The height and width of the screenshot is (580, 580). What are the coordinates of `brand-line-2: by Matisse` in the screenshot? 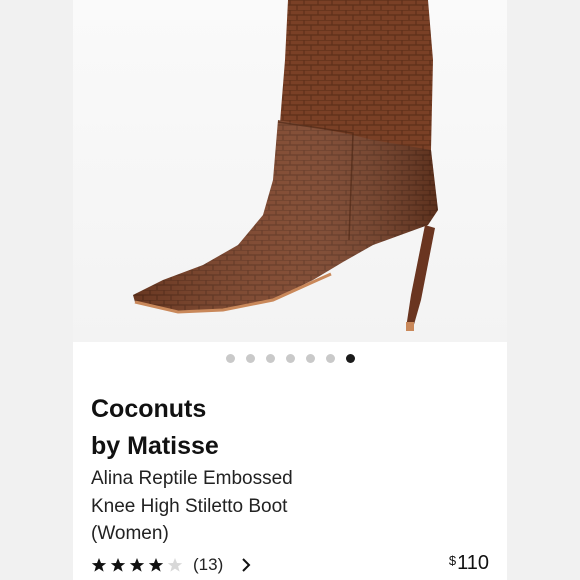 It's located at (155, 446).